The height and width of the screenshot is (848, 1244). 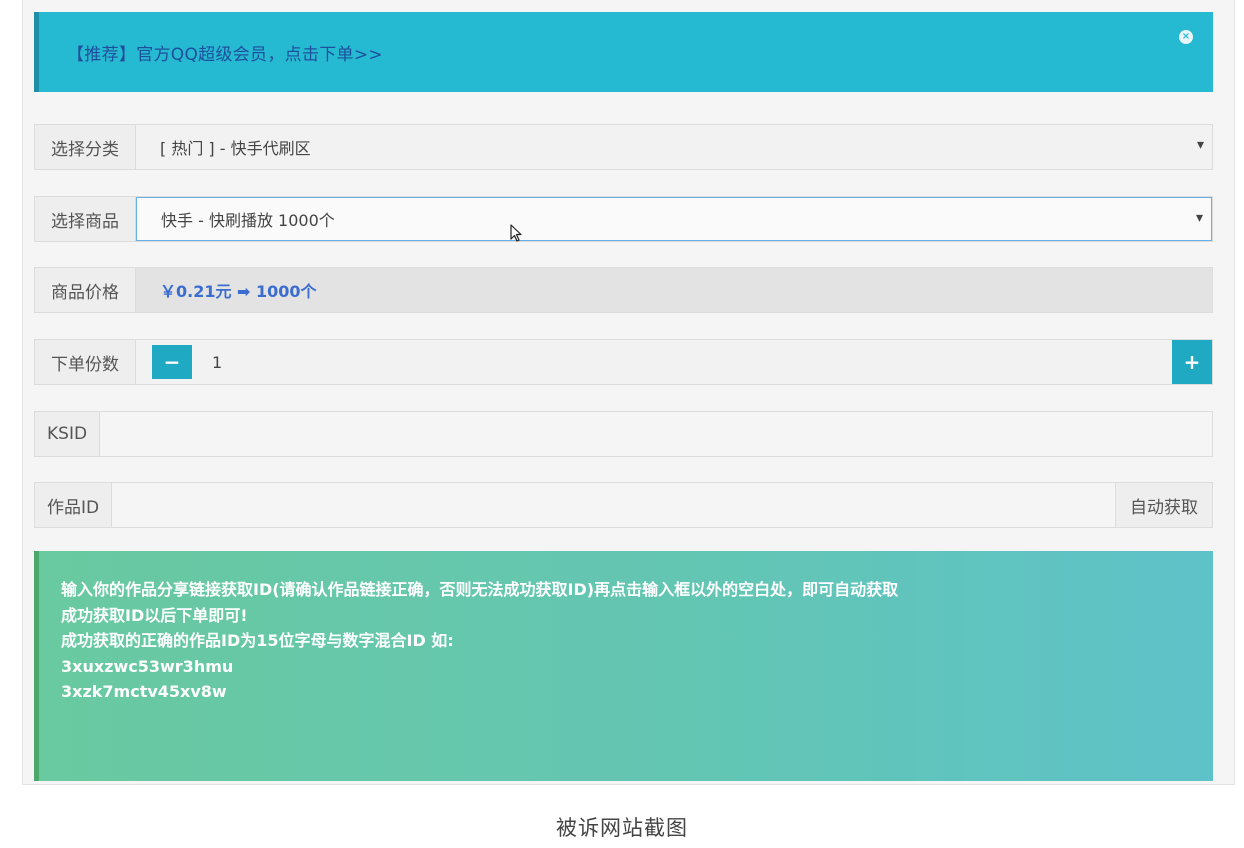 I want to click on category-row: 选择分类 [ 热门 ] - 快手代刷区, so click(x=623, y=147).